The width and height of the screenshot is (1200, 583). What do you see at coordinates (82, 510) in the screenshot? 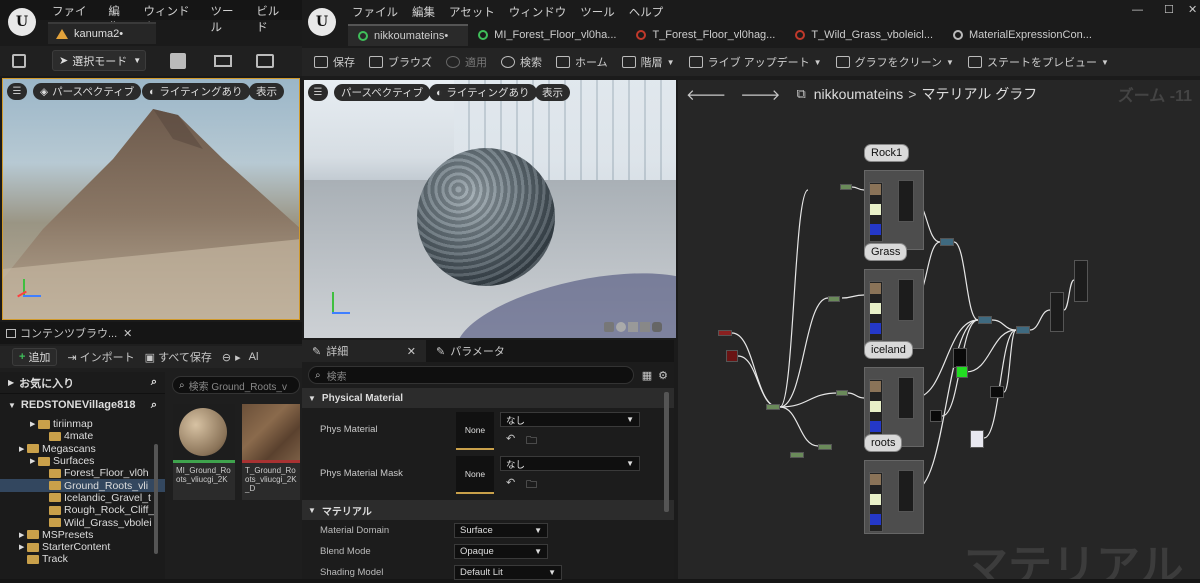
I see `folder-tree-item: Rough_Rock_Cliff_` at bounding box center [82, 510].